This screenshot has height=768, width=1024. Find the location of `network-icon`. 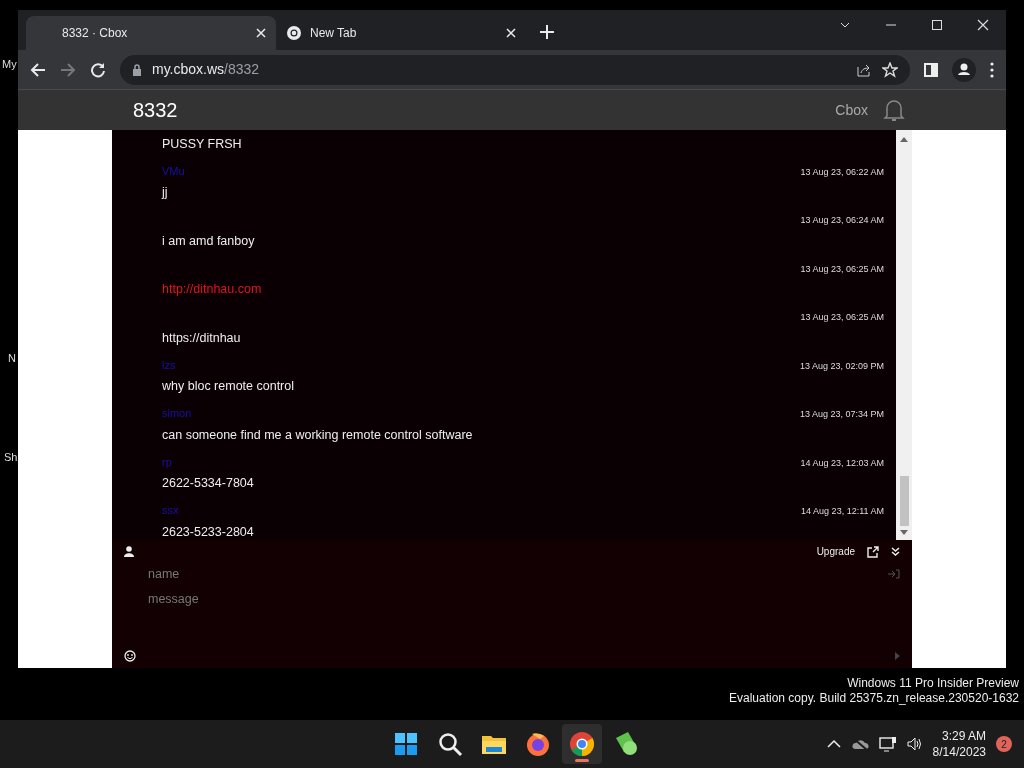

network-icon is located at coordinates (887, 744).